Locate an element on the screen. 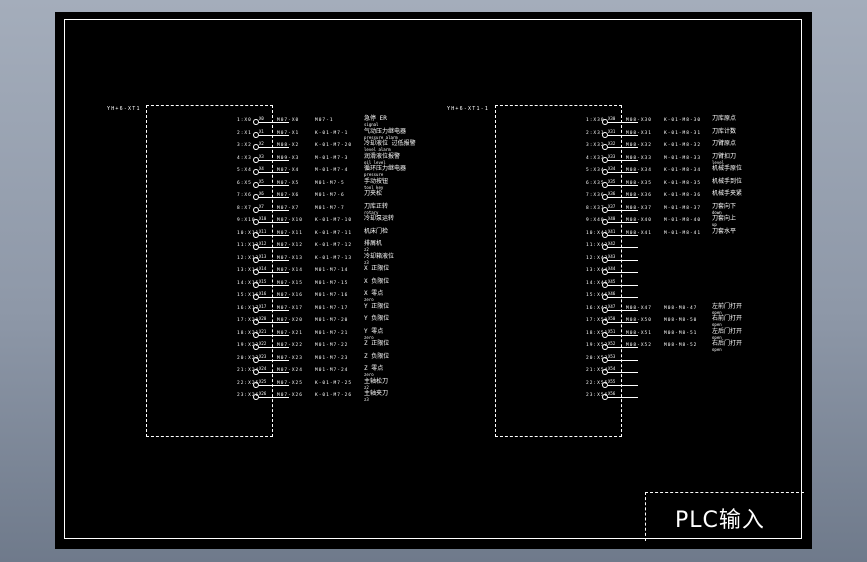  io-row: 15:X46 X46 is located at coordinates (726, 296).